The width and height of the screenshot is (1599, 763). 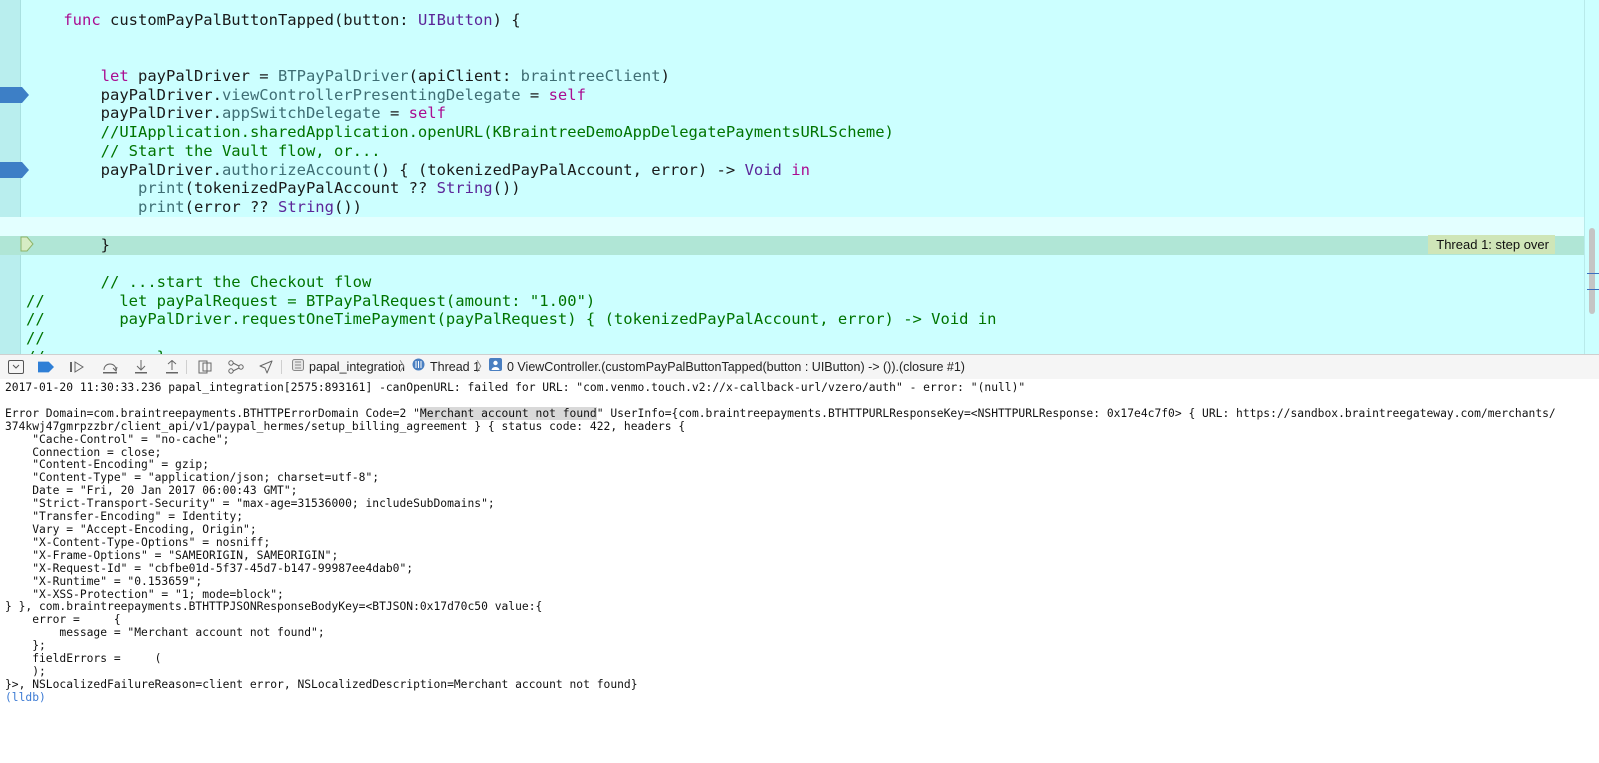 What do you see at coordinates (231, 207) in the screenshot?
I see `code-token: (error ??` at bounding box center [231, 207].